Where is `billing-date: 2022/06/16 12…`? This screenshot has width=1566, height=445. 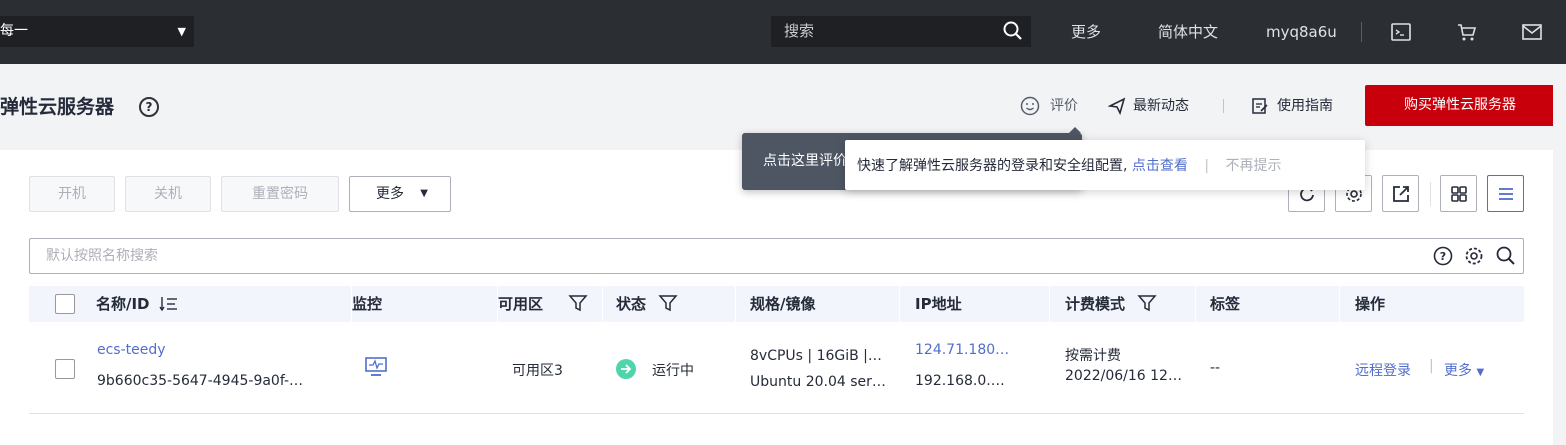
billing-date: 2022/06/16 12… is located at coordinates (1123, 376).